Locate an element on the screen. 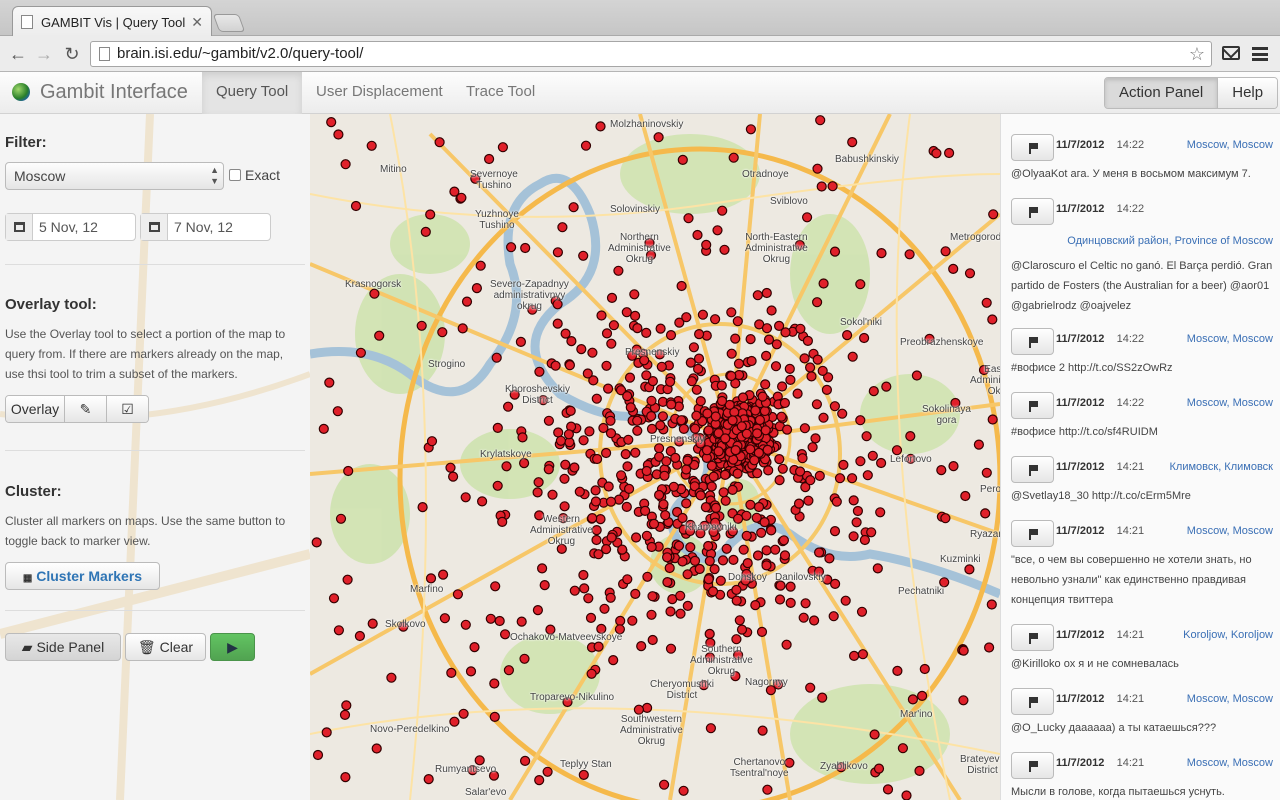  action-panel-button: Action Panel is located at coordinates (1161, 93).